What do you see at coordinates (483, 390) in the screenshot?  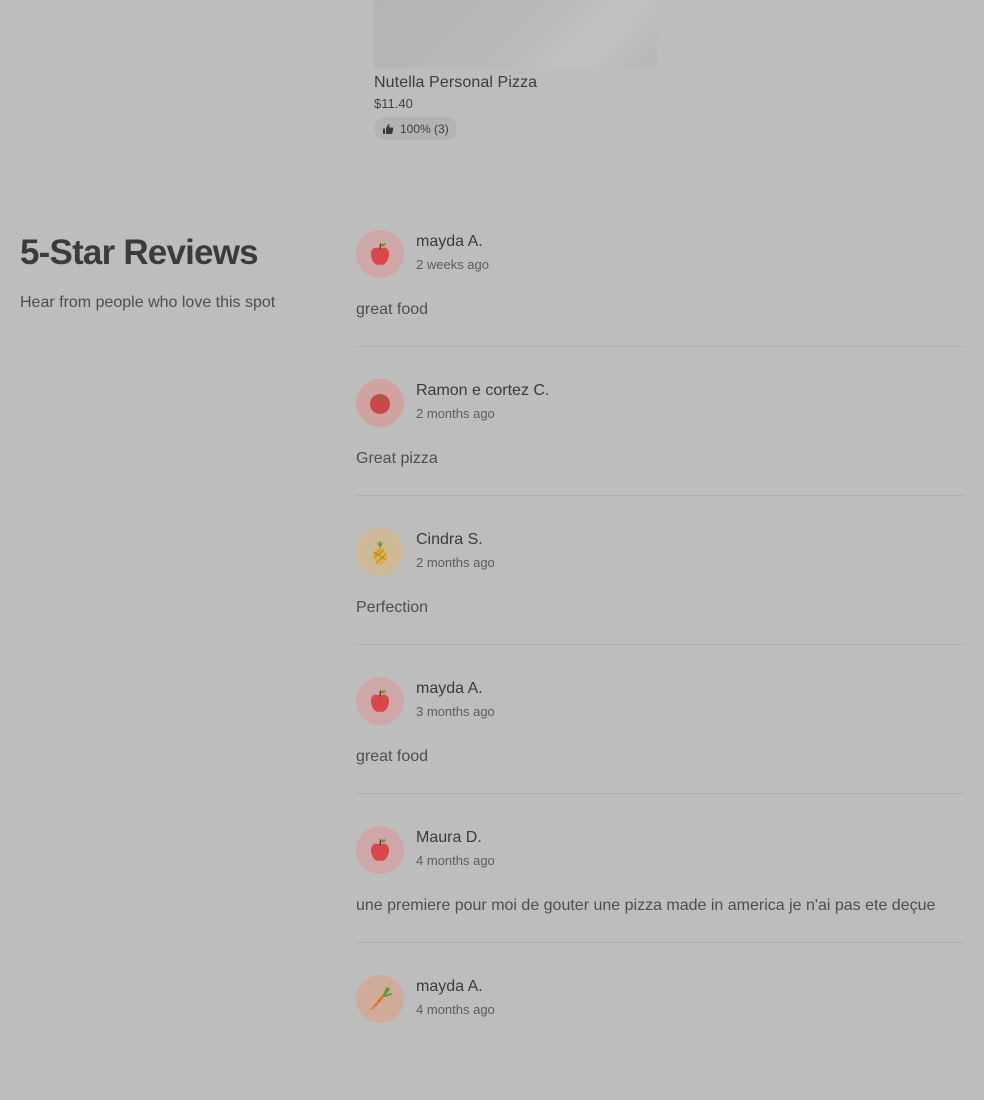 I see `reviewer-name: Ramon e cortez C.` at bounding box center [483, 390].